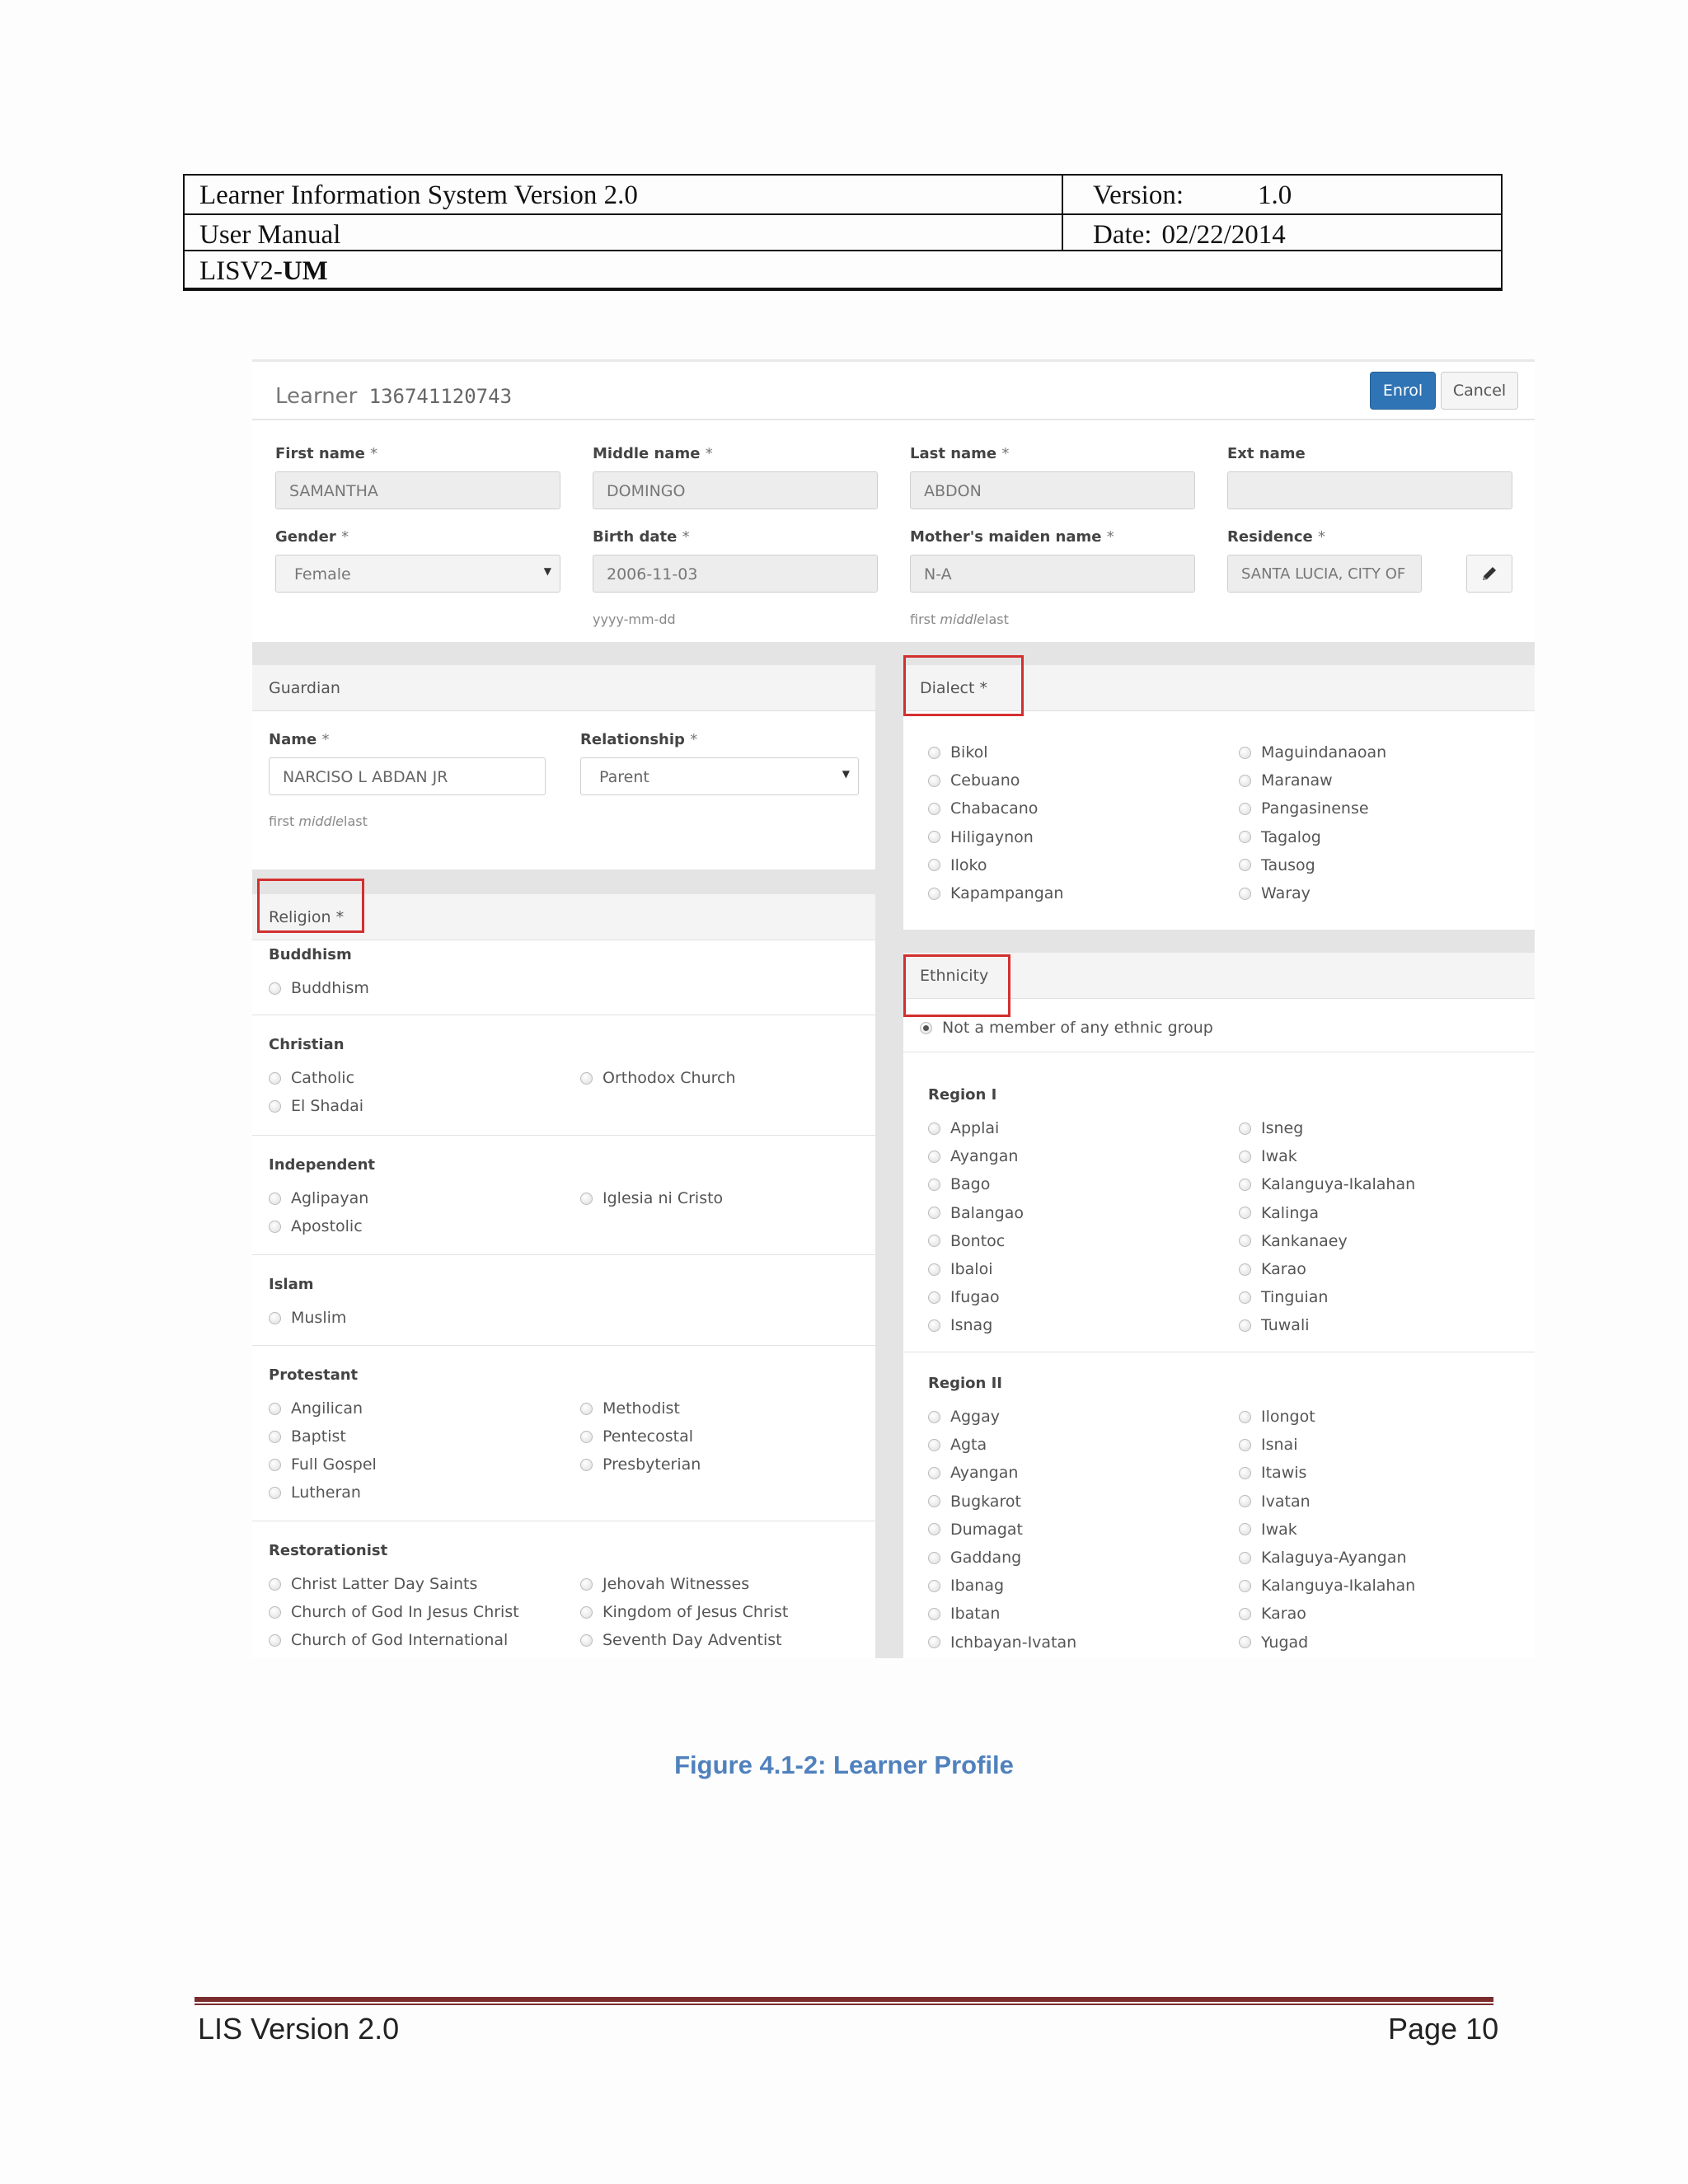  What do you see at coordinates (1277, 865) in the screenshot?
I see `radio-option-tausog: Tausog` at bounding box center [1277, 865].